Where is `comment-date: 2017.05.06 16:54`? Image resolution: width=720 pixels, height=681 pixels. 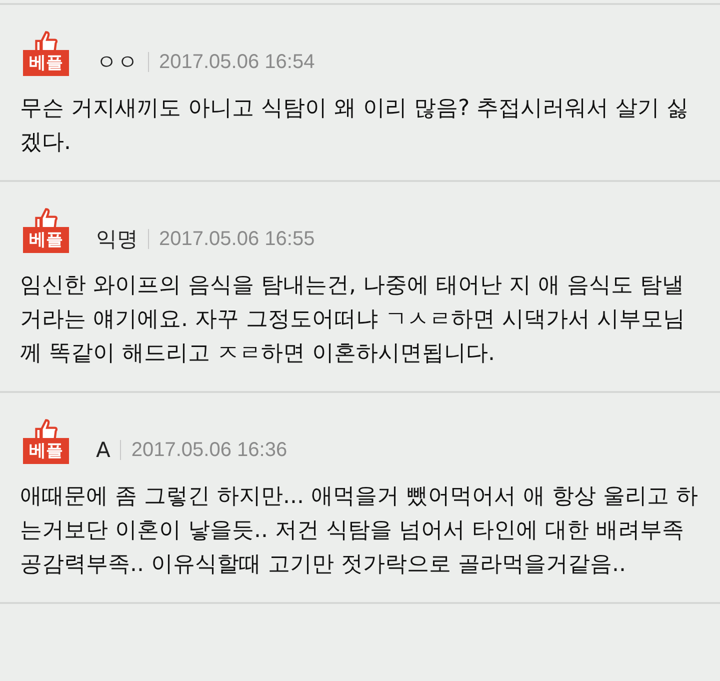 comment-date: 2017.05.06 16:54 is located at coordinates (237, 62).